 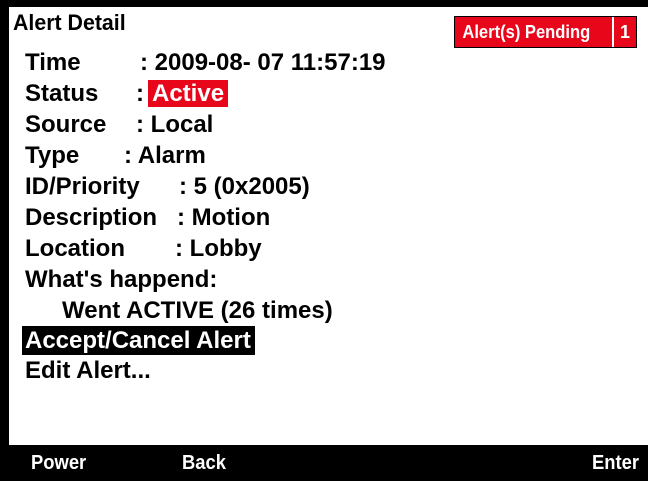 I want to click on happened-label-row: What's happend:, so click(x=179, y=279).